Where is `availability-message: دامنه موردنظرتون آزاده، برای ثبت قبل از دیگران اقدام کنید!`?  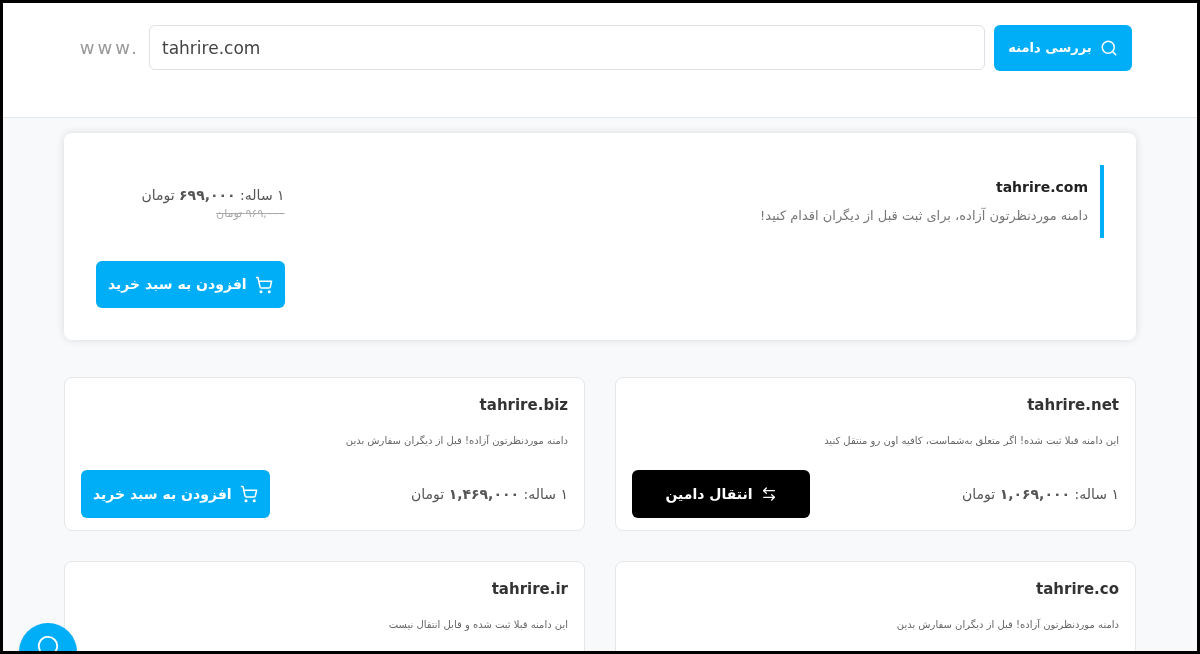 availability-message: دامنه موردنظرتون آزاده، برای ثبت قبل از دیگران اقدام کنید! is located at coordinates (924, 216).